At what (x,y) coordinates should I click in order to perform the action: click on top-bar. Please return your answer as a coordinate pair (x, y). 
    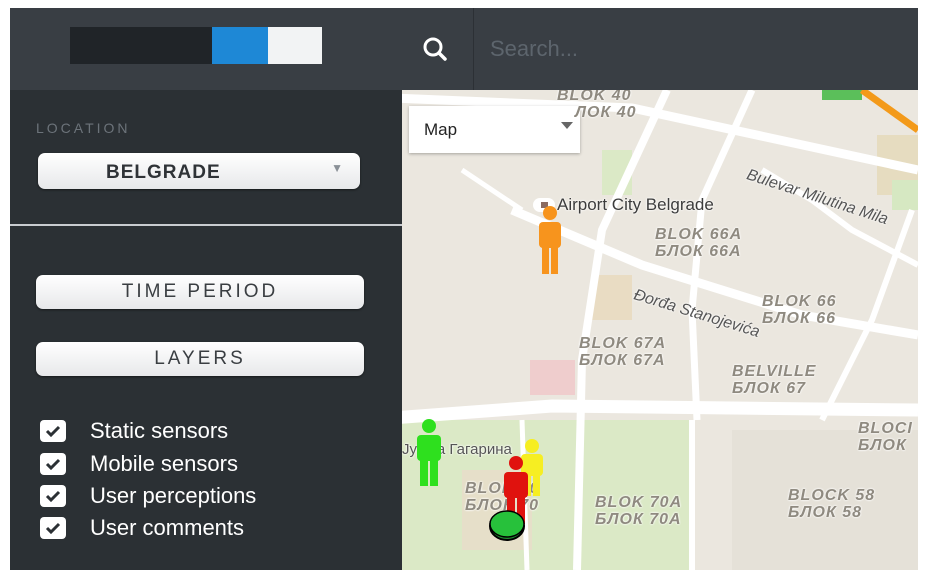
    Looking at the image, I should click on (464, 49).